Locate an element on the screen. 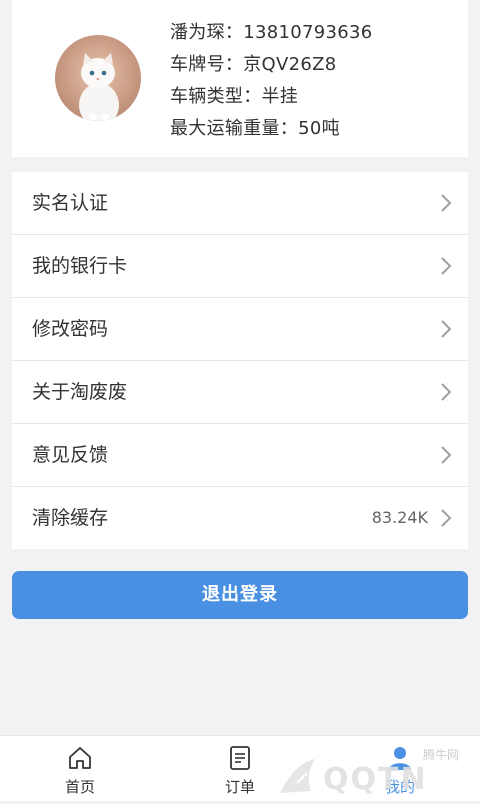 This screenshot has width=480, height=804. watermark-text: QQTN is located at coordinates (375, 779).